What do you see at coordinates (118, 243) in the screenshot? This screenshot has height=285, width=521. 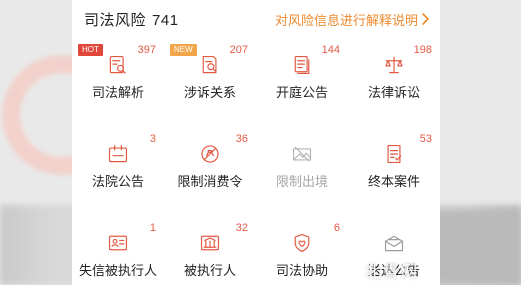 I see `dishonest-person-icon` at bounding box center [118, 243].